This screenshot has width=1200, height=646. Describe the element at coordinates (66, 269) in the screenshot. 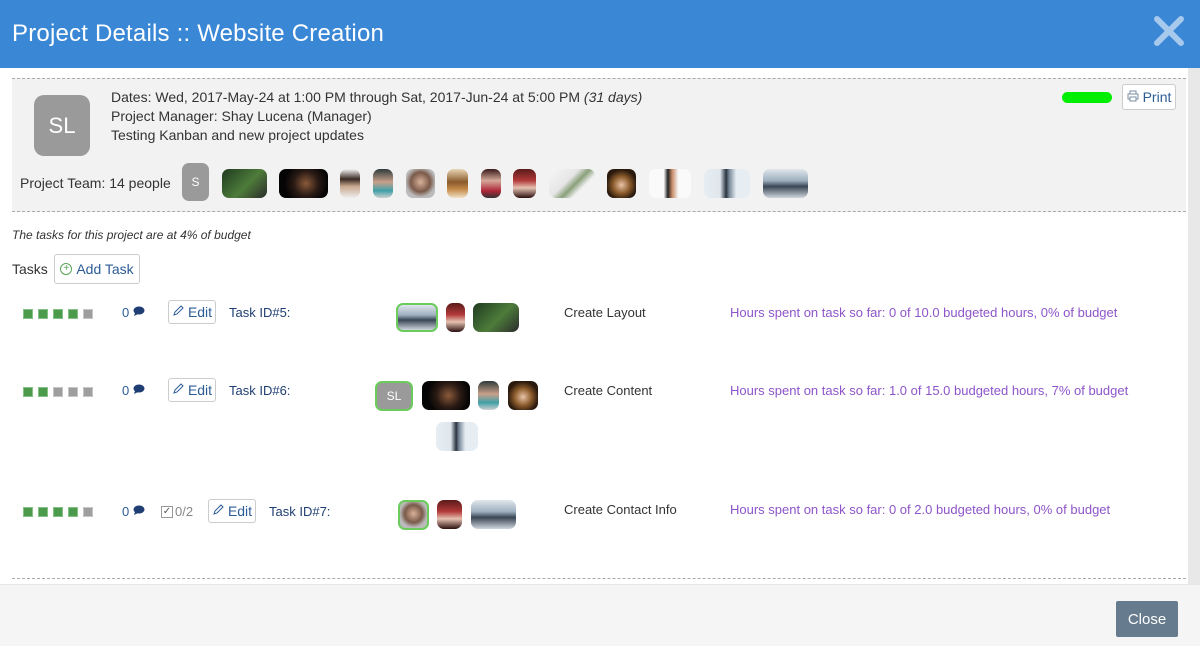

I see `plus-icon: +` at that location.